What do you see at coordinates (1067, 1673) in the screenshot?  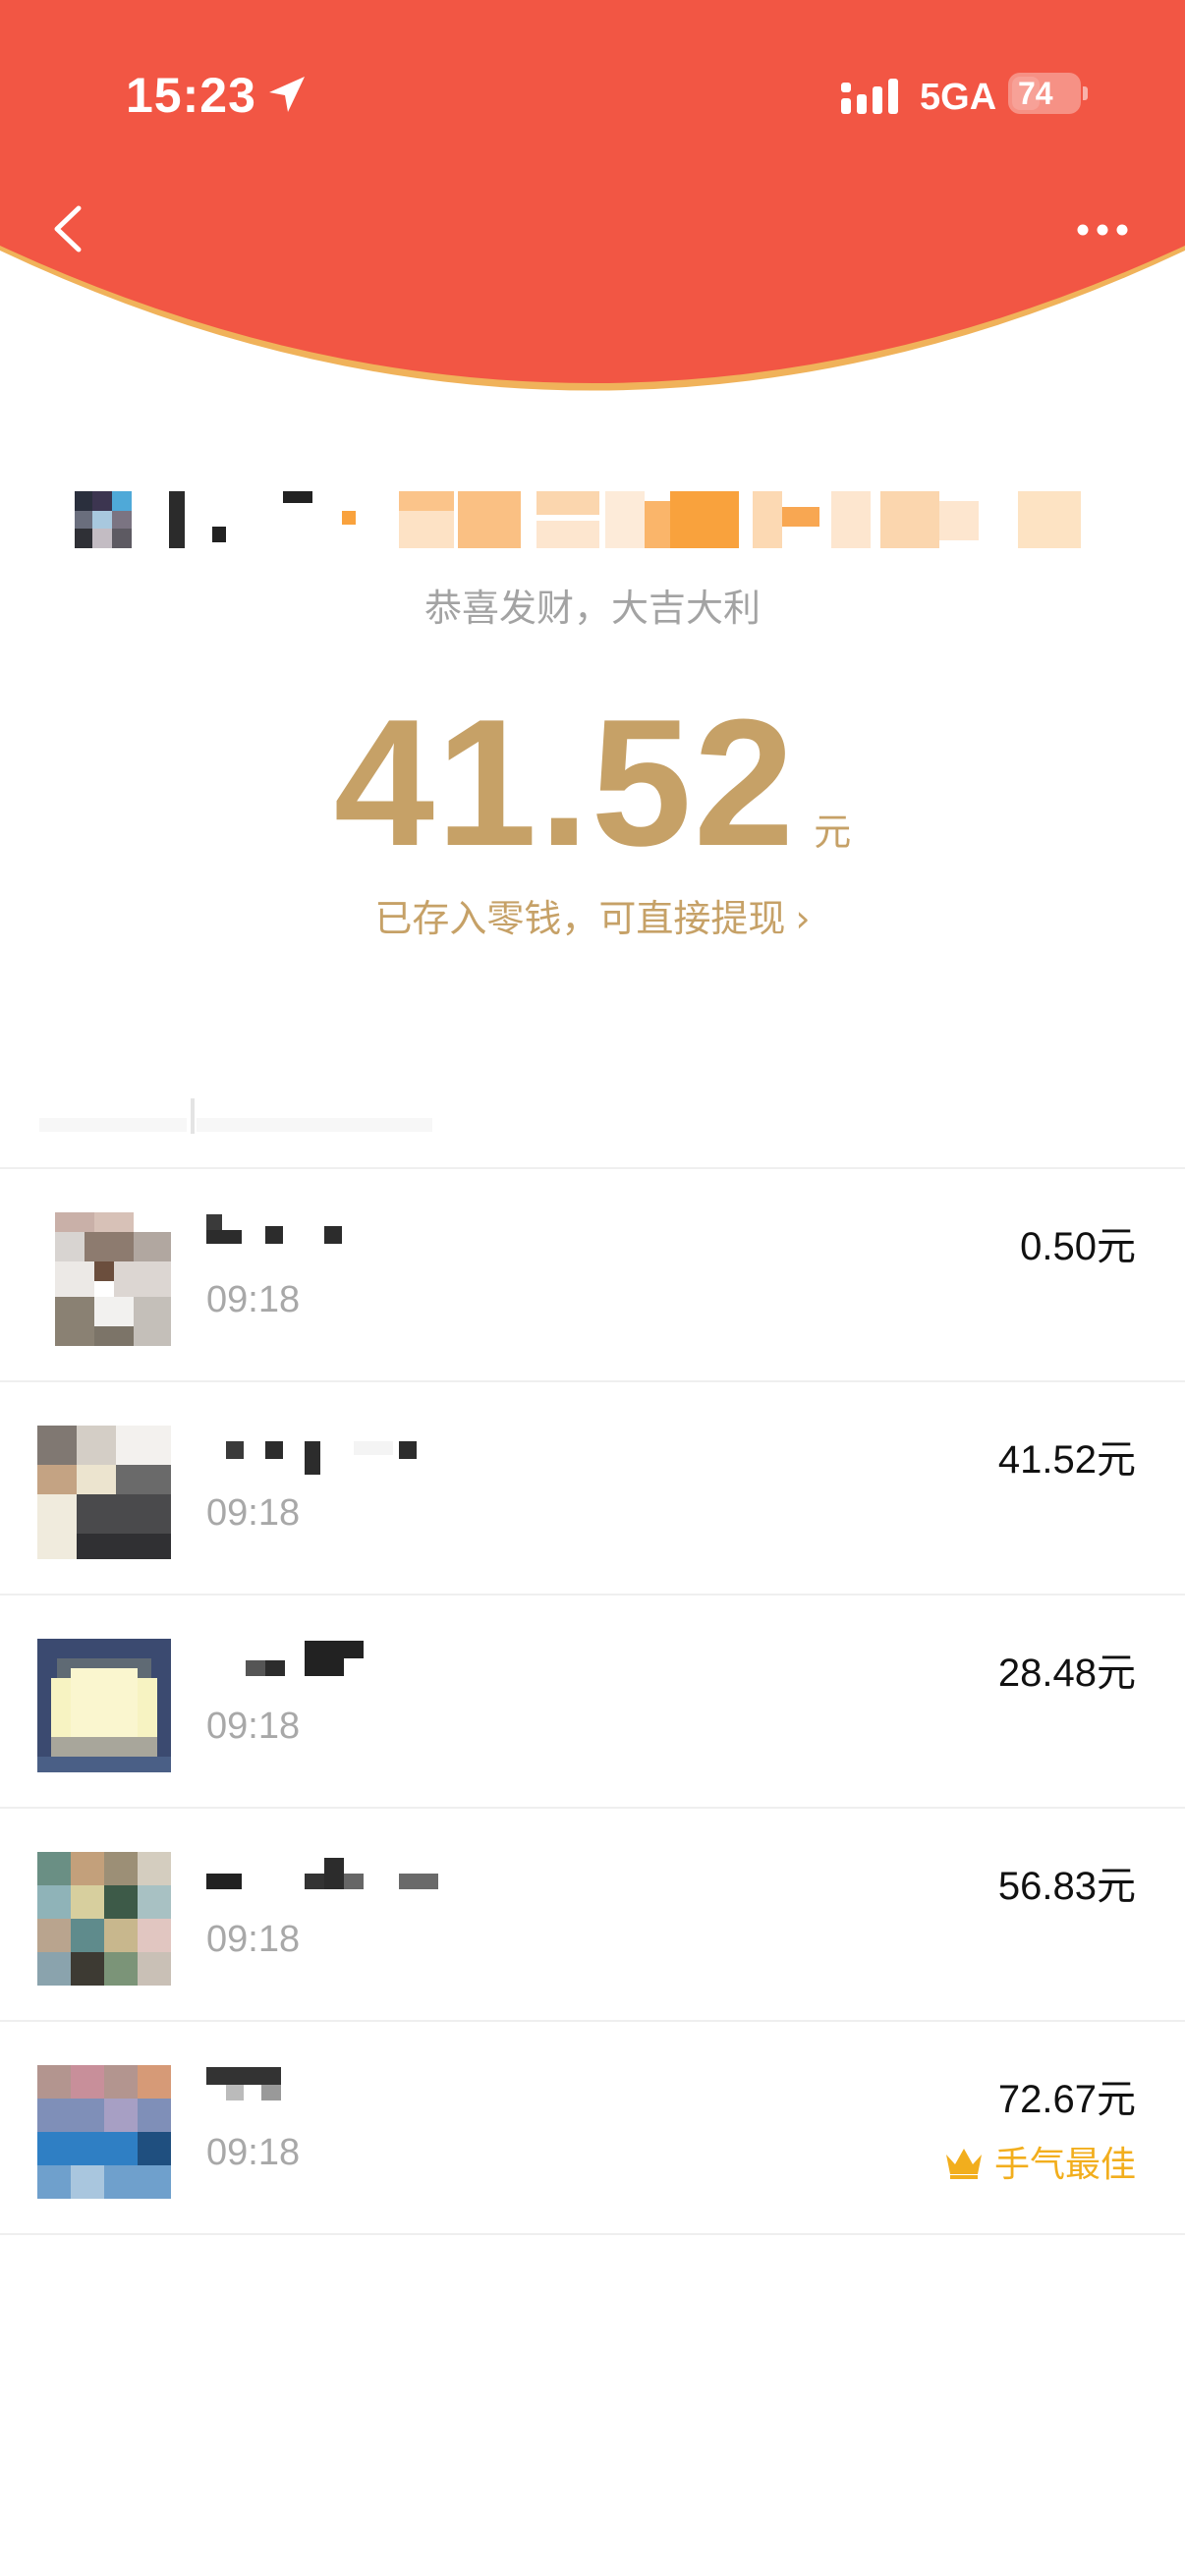 I see `receive-amount: 28.48元` at bounding box center [1067, 1673].